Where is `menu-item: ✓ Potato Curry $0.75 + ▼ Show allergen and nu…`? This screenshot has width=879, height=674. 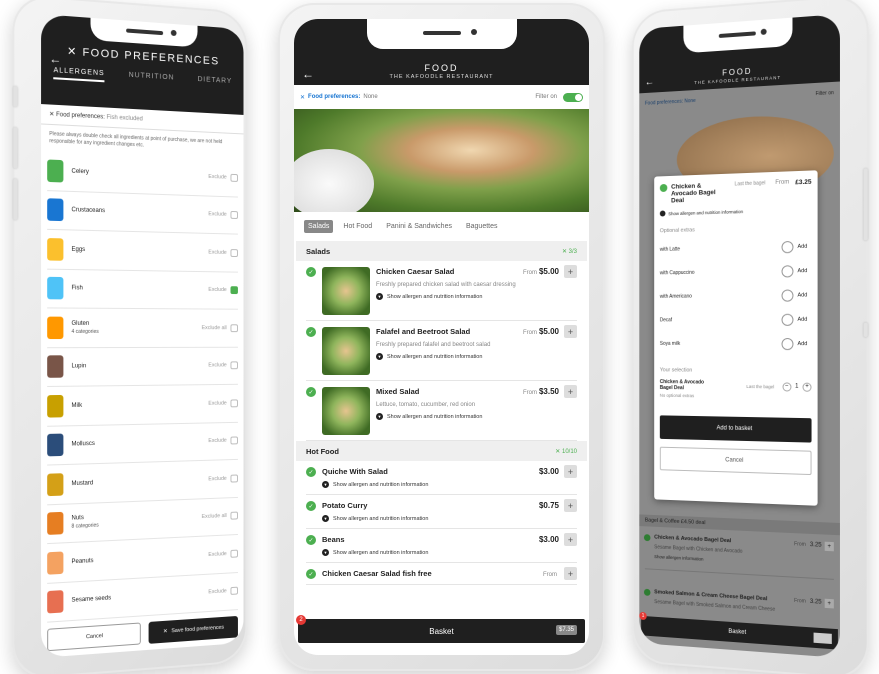 menu-item: ✓ Potato Curry $0.75 + ▼ Show allergen and nu… is located at coordinates (441, 512).